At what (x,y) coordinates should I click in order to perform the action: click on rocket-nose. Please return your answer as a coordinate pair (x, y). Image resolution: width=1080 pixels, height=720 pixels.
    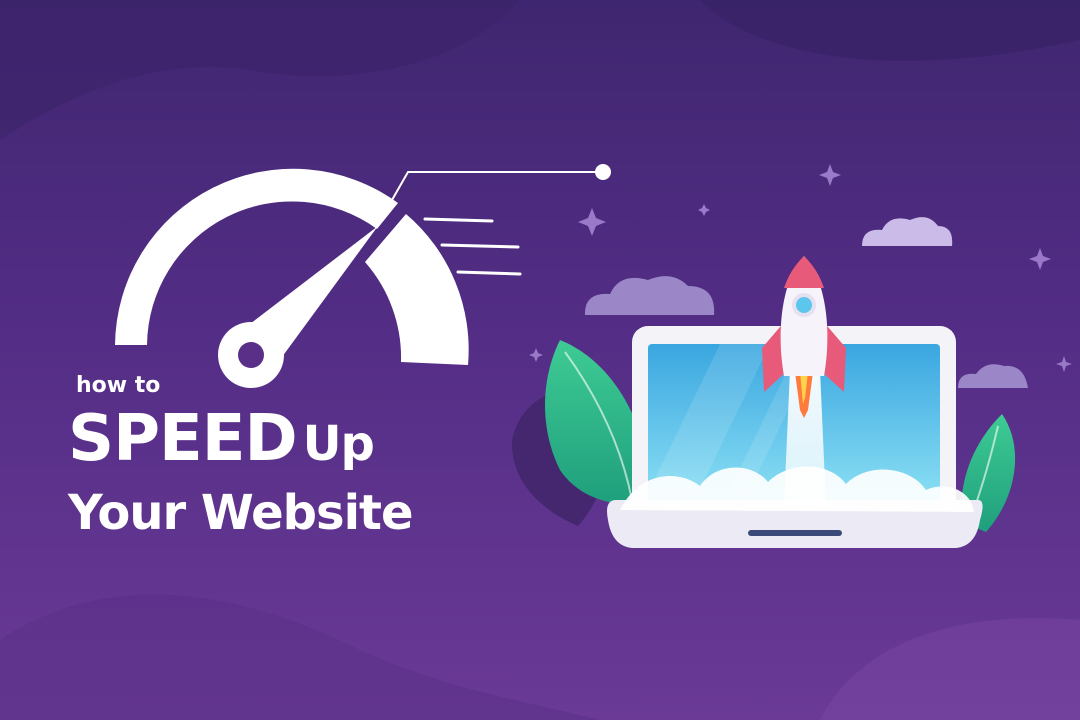
    Looking at the image, I should click on (804, 272).